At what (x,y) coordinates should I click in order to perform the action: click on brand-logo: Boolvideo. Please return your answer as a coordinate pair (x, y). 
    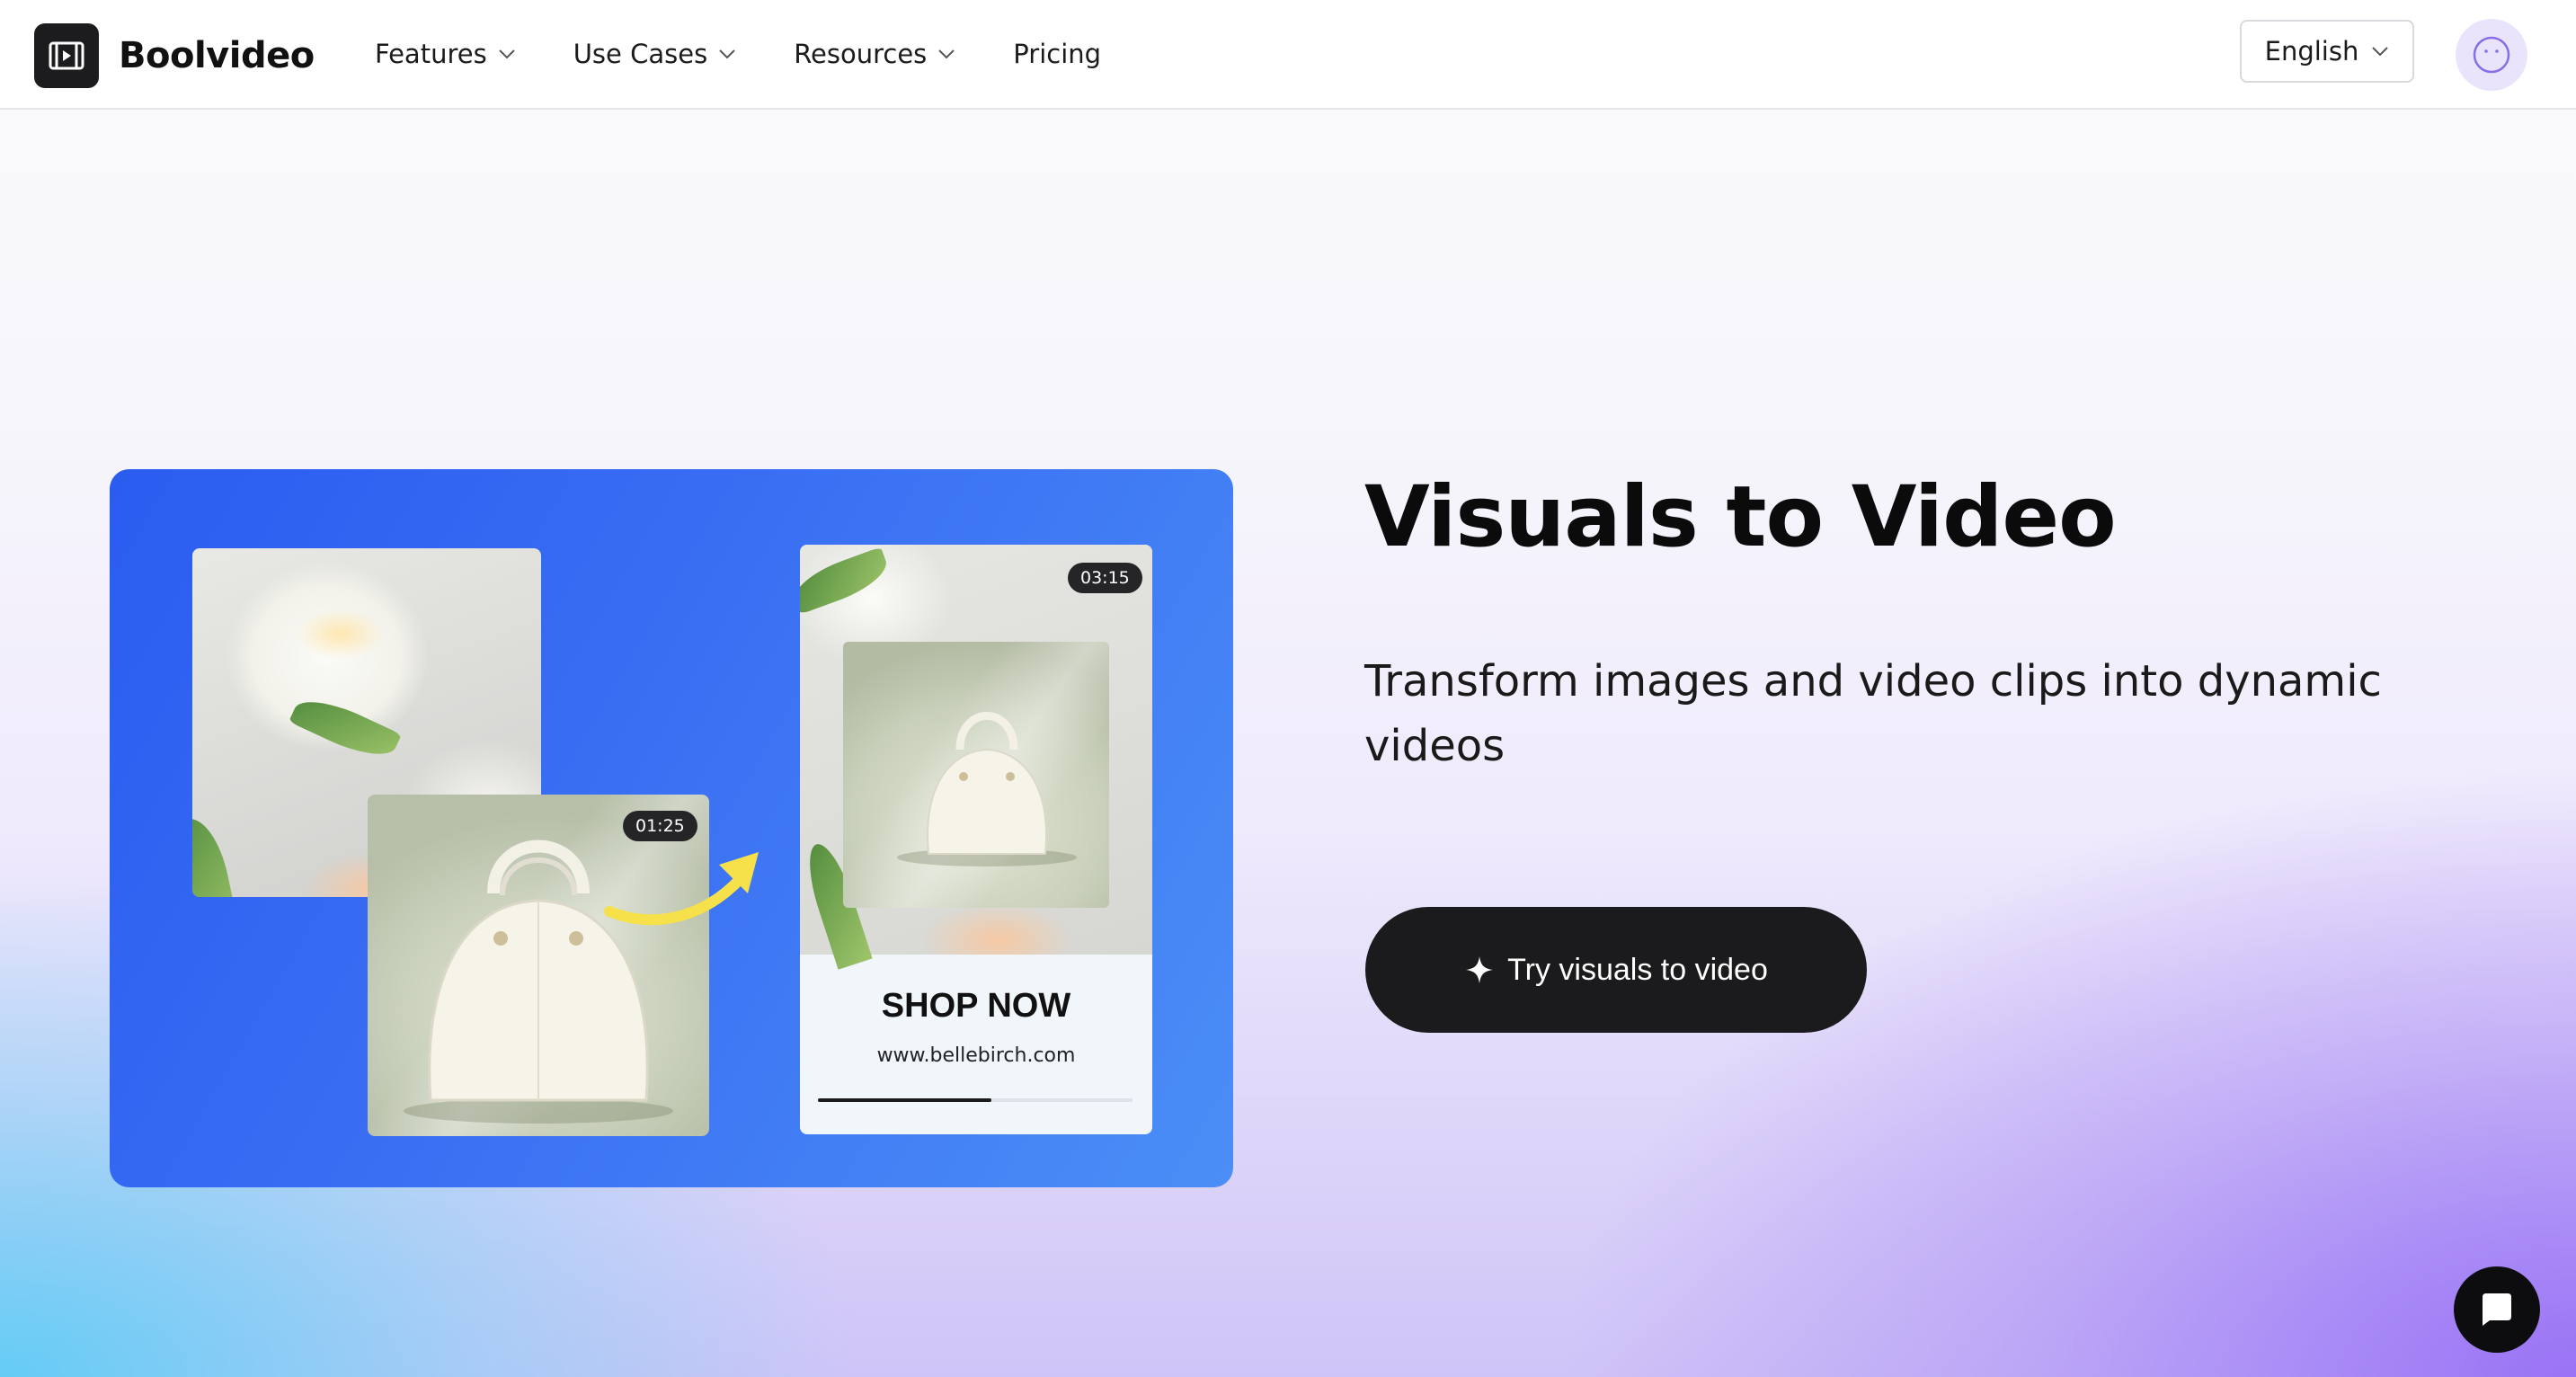
    Looking at the image, I should click on (174, 55).